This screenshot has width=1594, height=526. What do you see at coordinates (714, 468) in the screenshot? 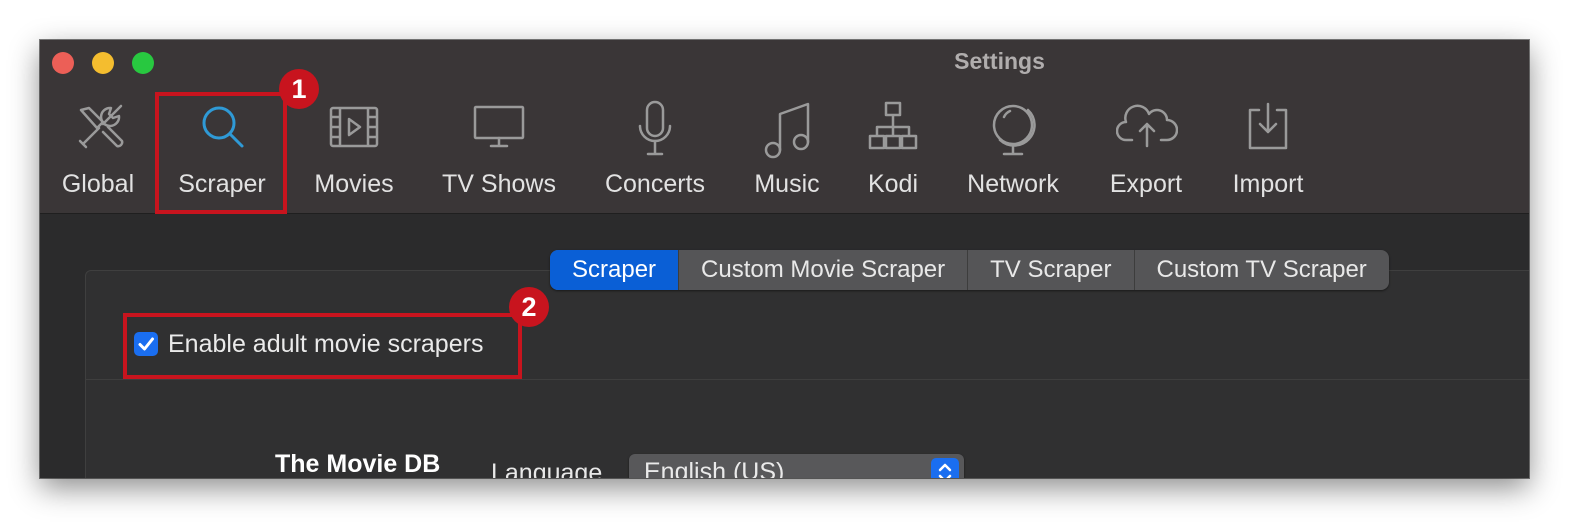
I see `language-select-value: English (US)` at bounding box center [714, 468].